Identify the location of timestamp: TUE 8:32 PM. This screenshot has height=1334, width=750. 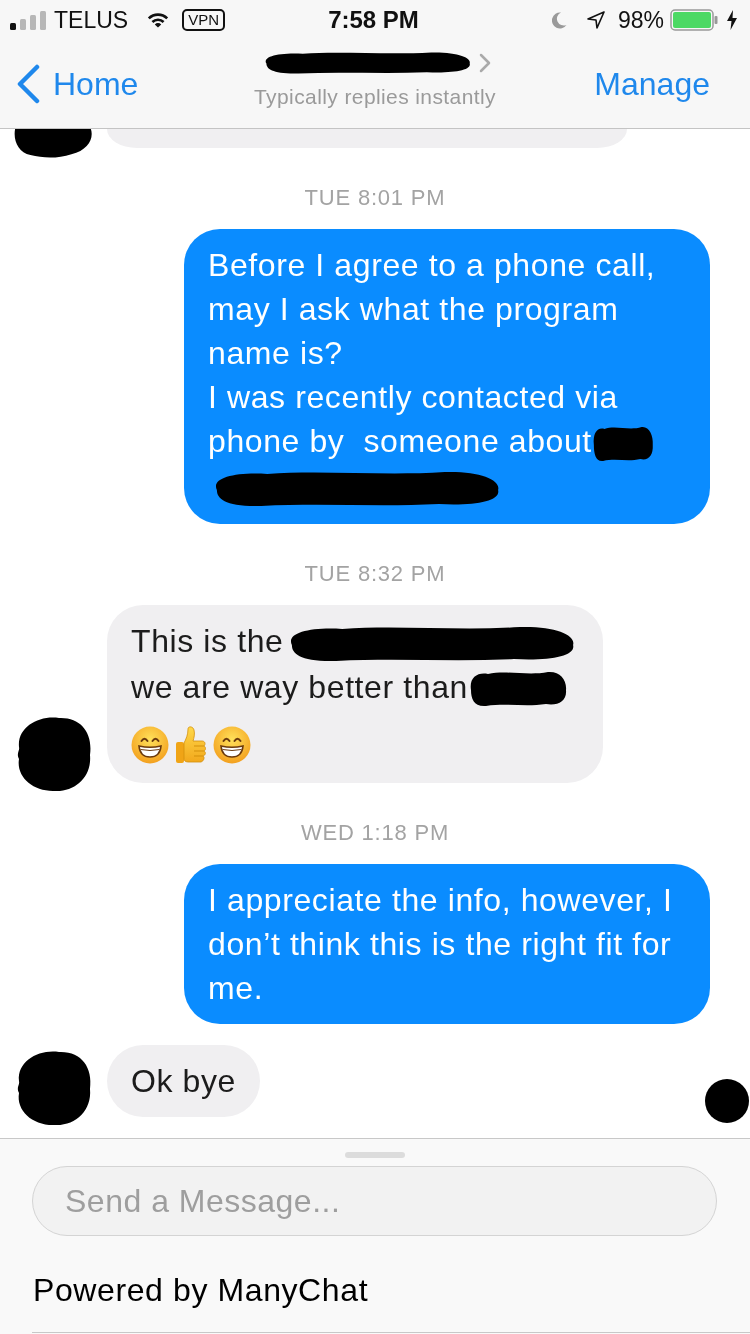
(375, 574).